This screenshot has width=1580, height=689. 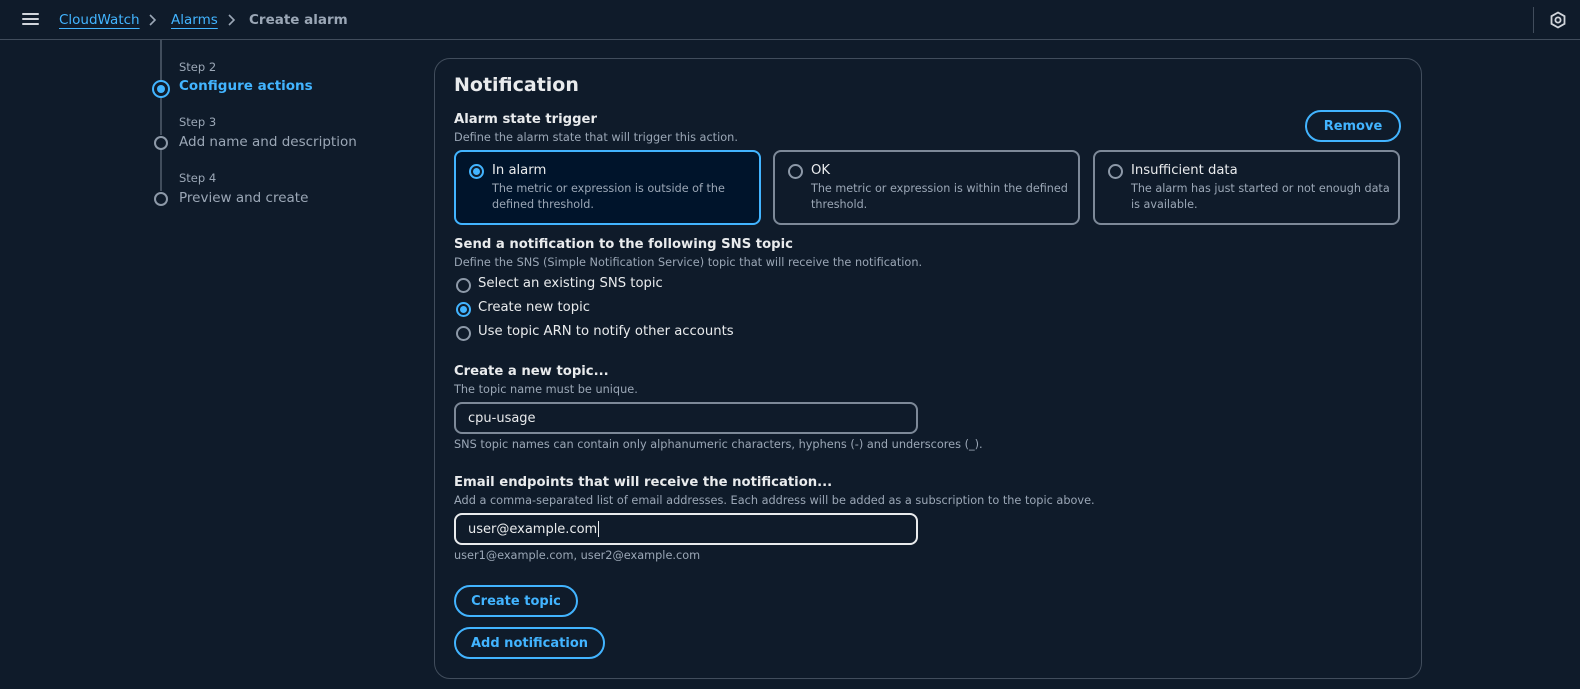 What do you see at coordinates (519, 170) in the screenshot?
I see `in-alarm-title: In alarm` at bounding box center [519, 170].